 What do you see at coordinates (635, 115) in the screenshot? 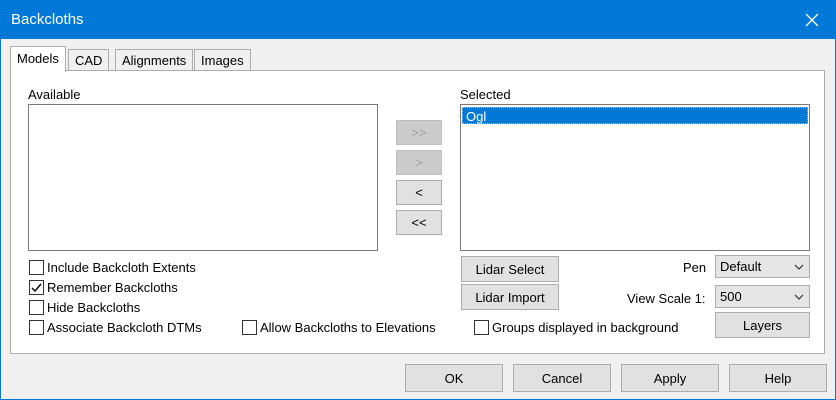
I see `list-item: Ogl` at bounding box center [635, 115].